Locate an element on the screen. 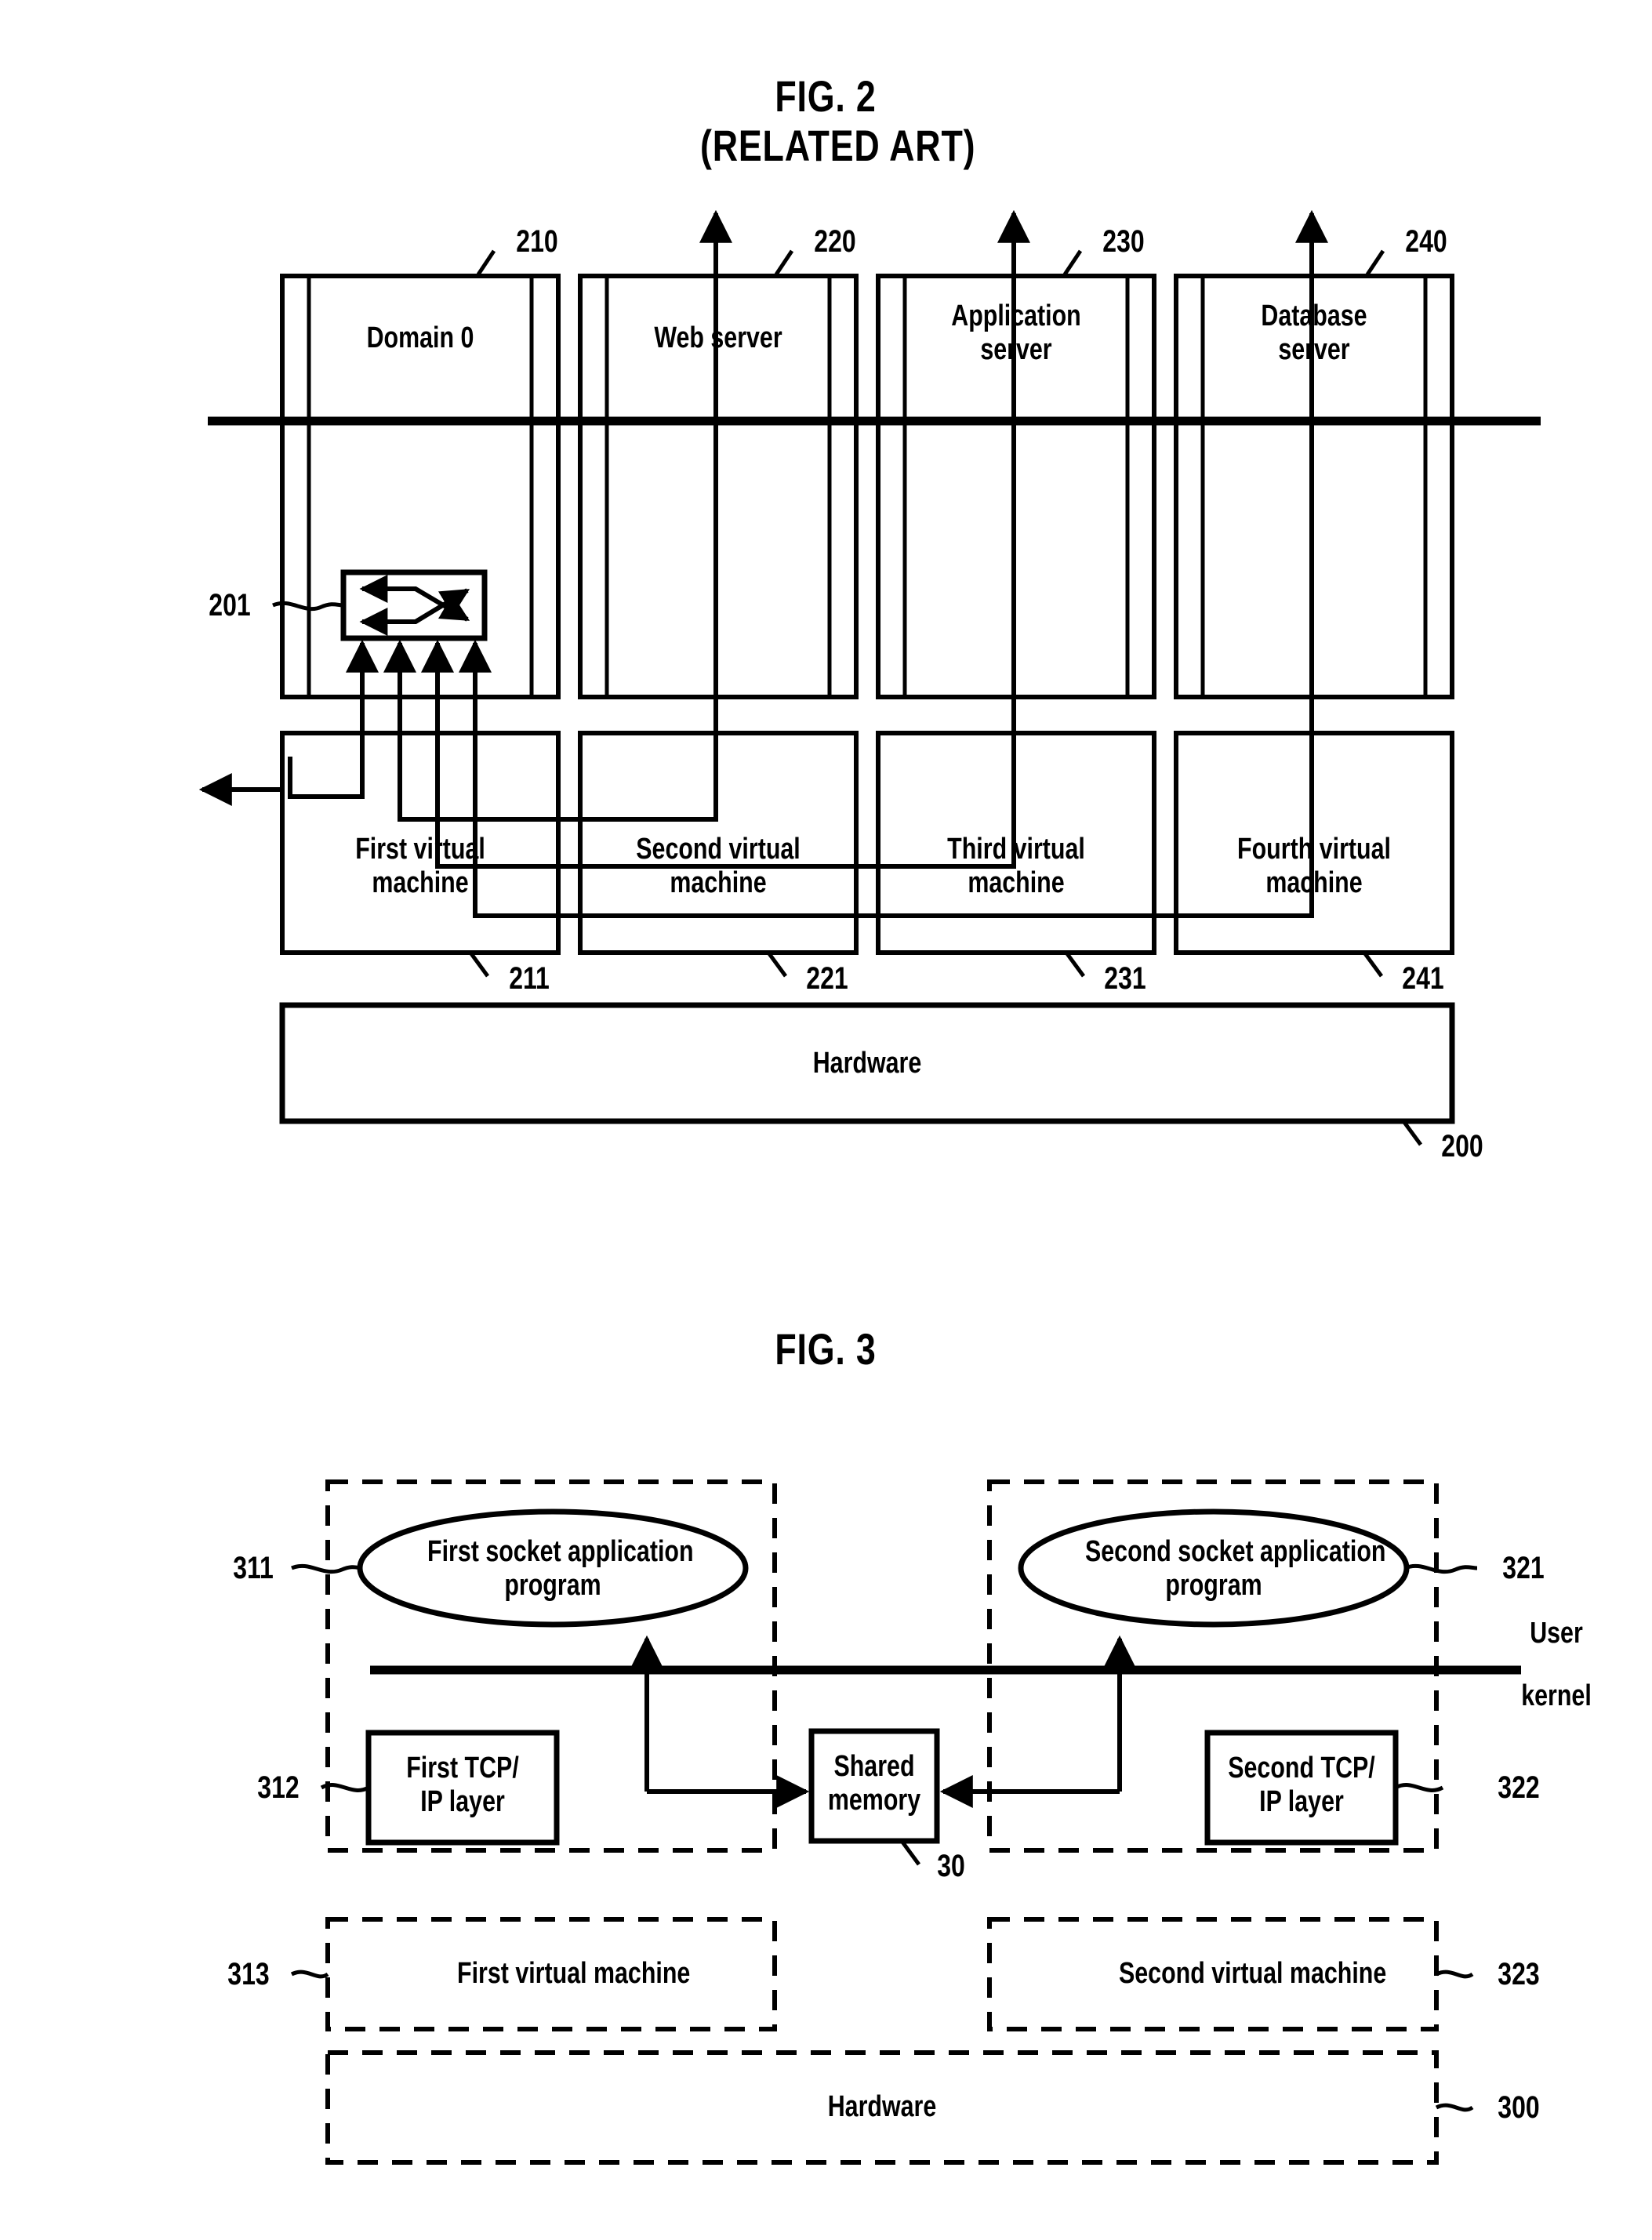 This screenshot has width=1652, height=2240. fig2-top-leaders is located at coordinates (930, 262).